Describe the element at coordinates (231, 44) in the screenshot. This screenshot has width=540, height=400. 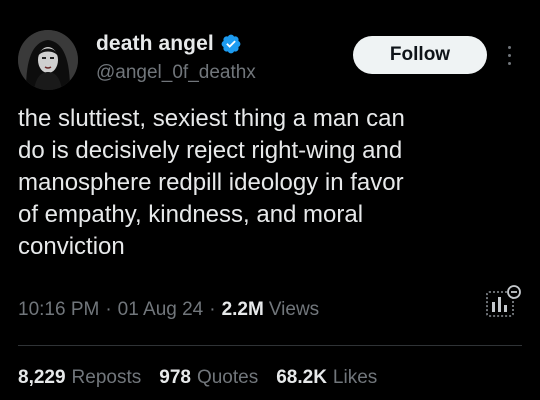
I see `verified-badge-icon` at that location.